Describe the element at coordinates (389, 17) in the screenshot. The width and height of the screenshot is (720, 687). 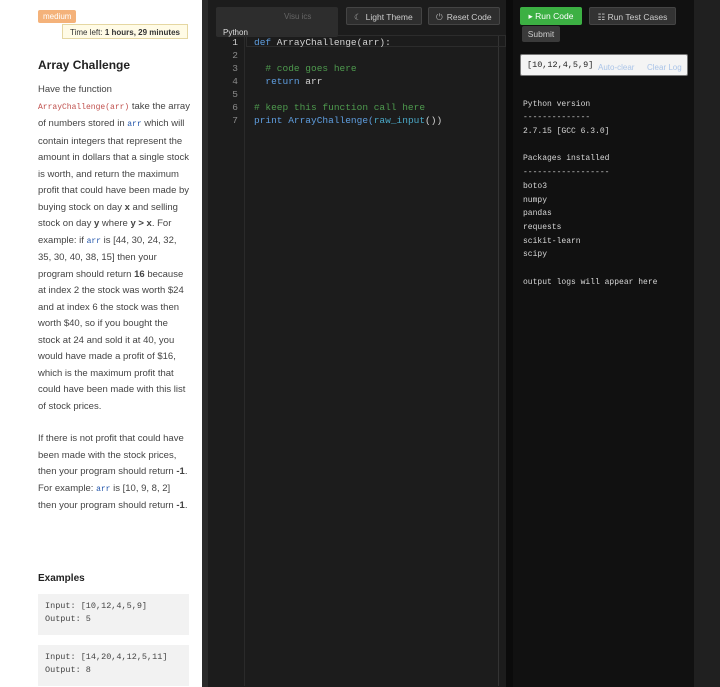
I see `light-theme-label: Light Theme` at that location.